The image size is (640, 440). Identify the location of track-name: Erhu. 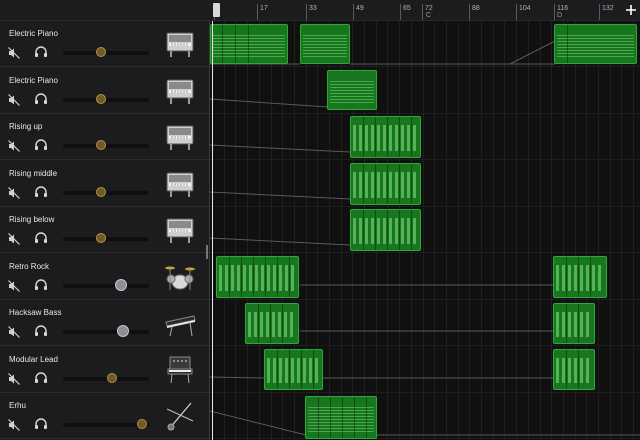
(17, 405).